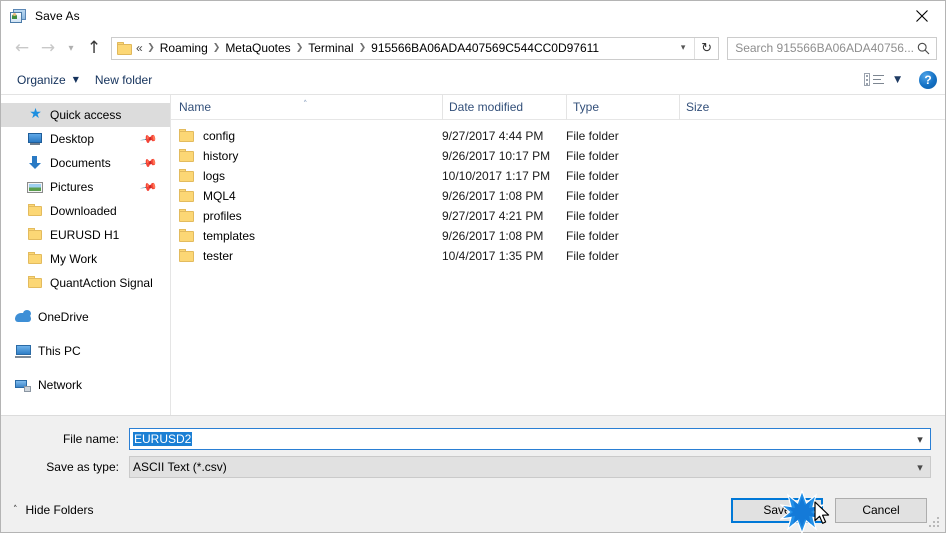 Image resolution: width=946 pixels, height=533 pixels. I want to click on breadcrumb-item-terminal: Terminal, so click(330, 48).